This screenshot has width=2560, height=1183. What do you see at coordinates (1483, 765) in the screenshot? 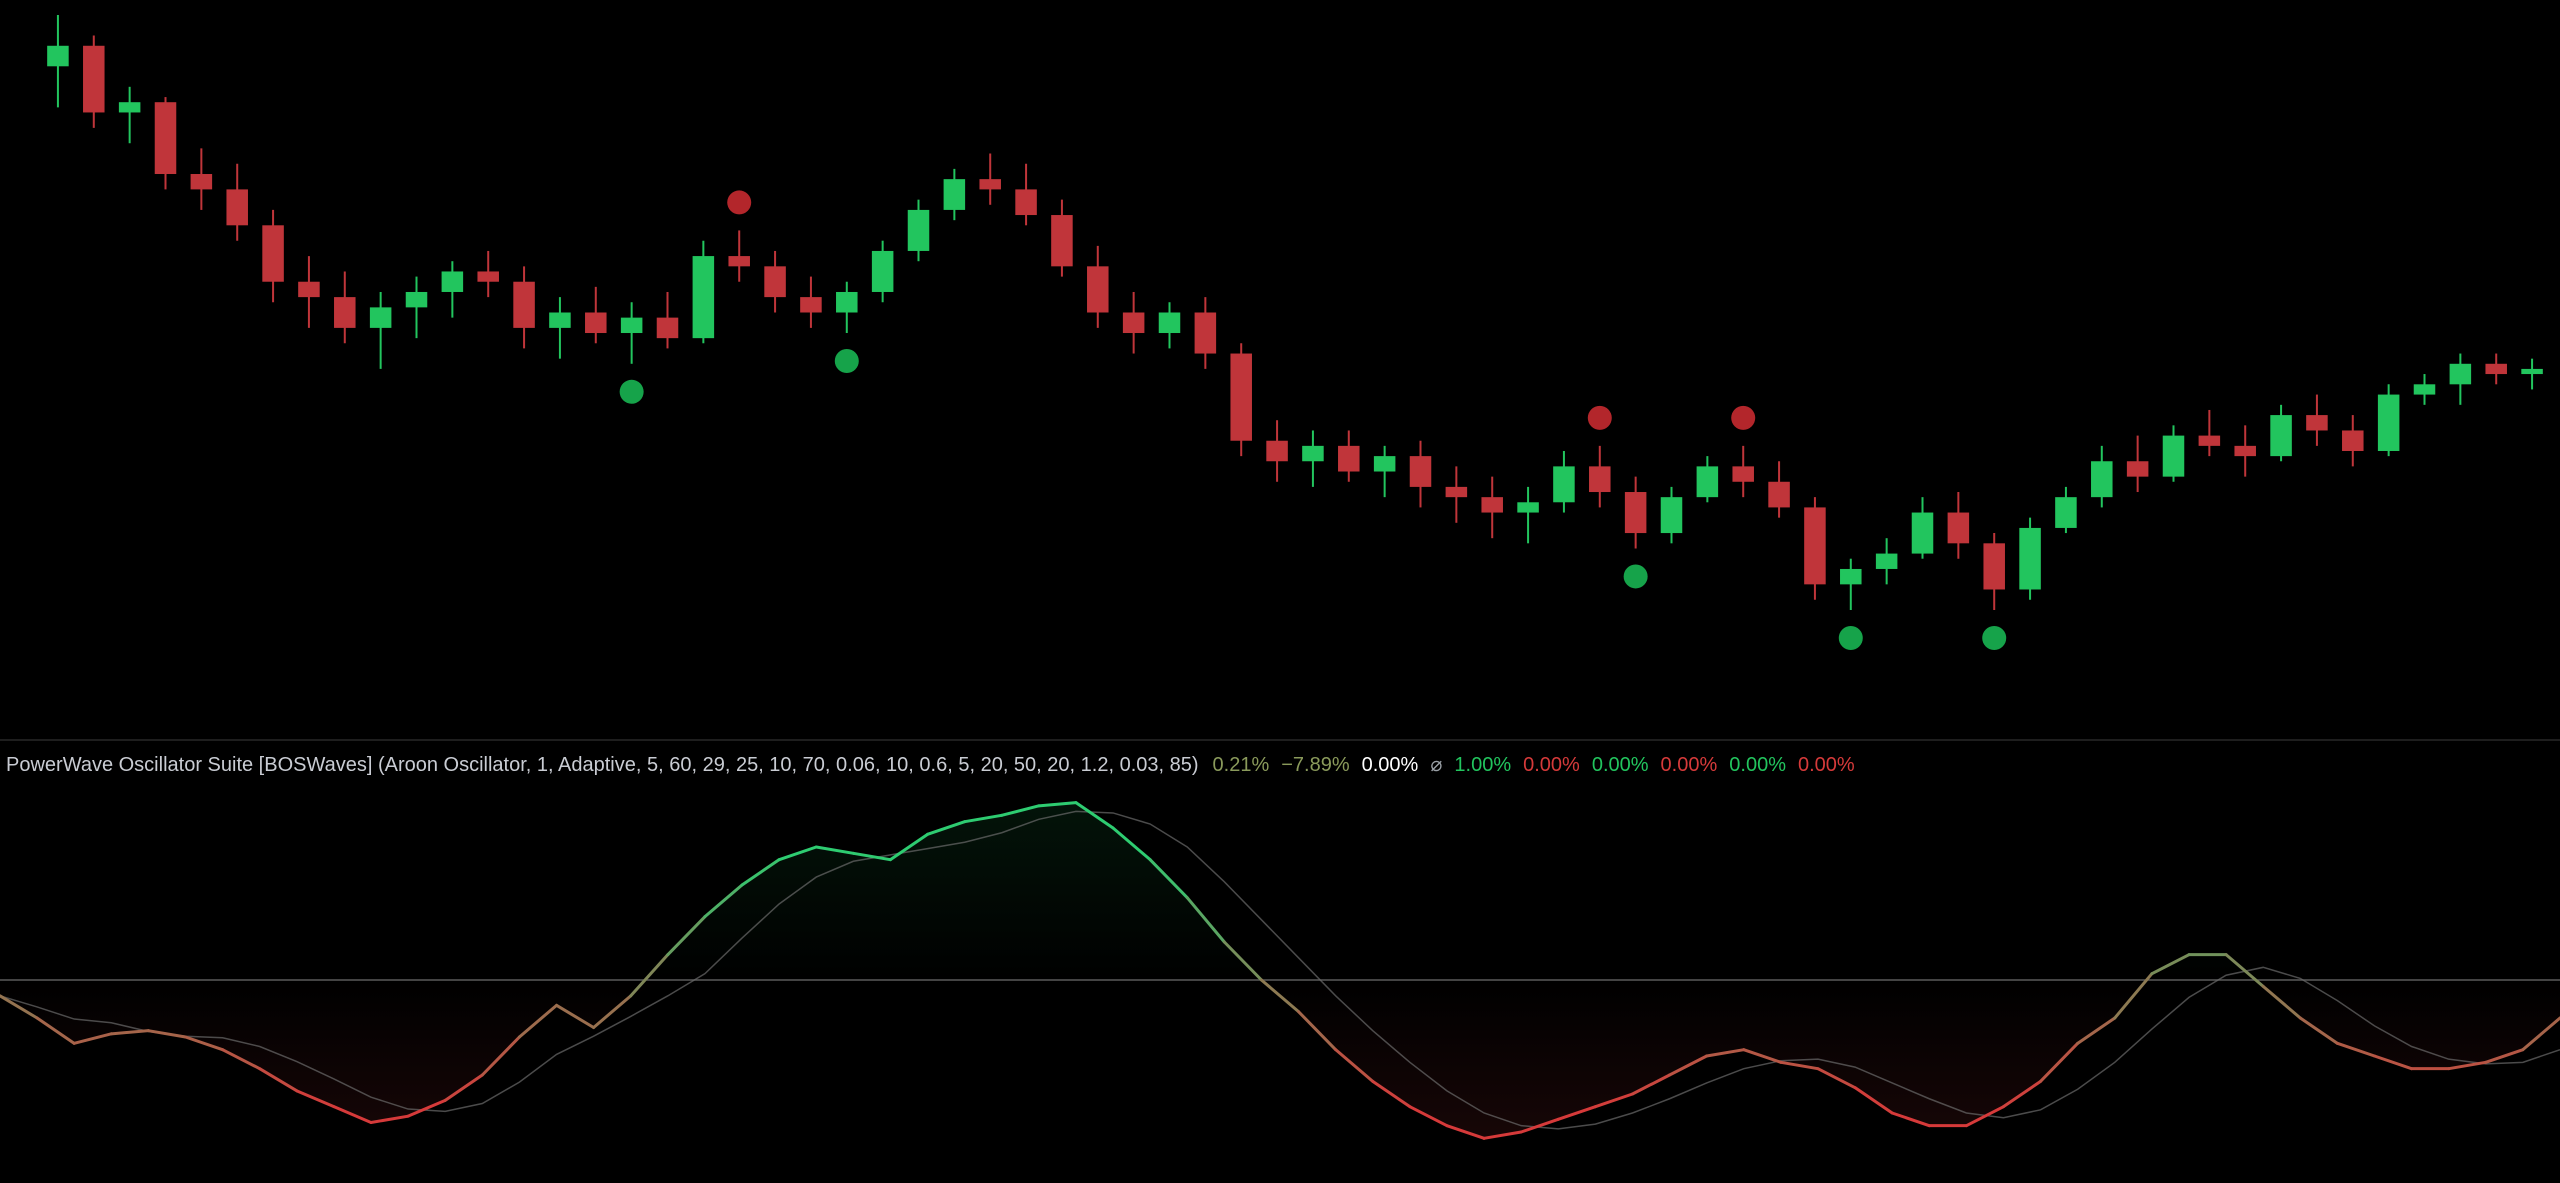
I see `legend-value-4: 1.00%` at bounding box center [1483, 765].